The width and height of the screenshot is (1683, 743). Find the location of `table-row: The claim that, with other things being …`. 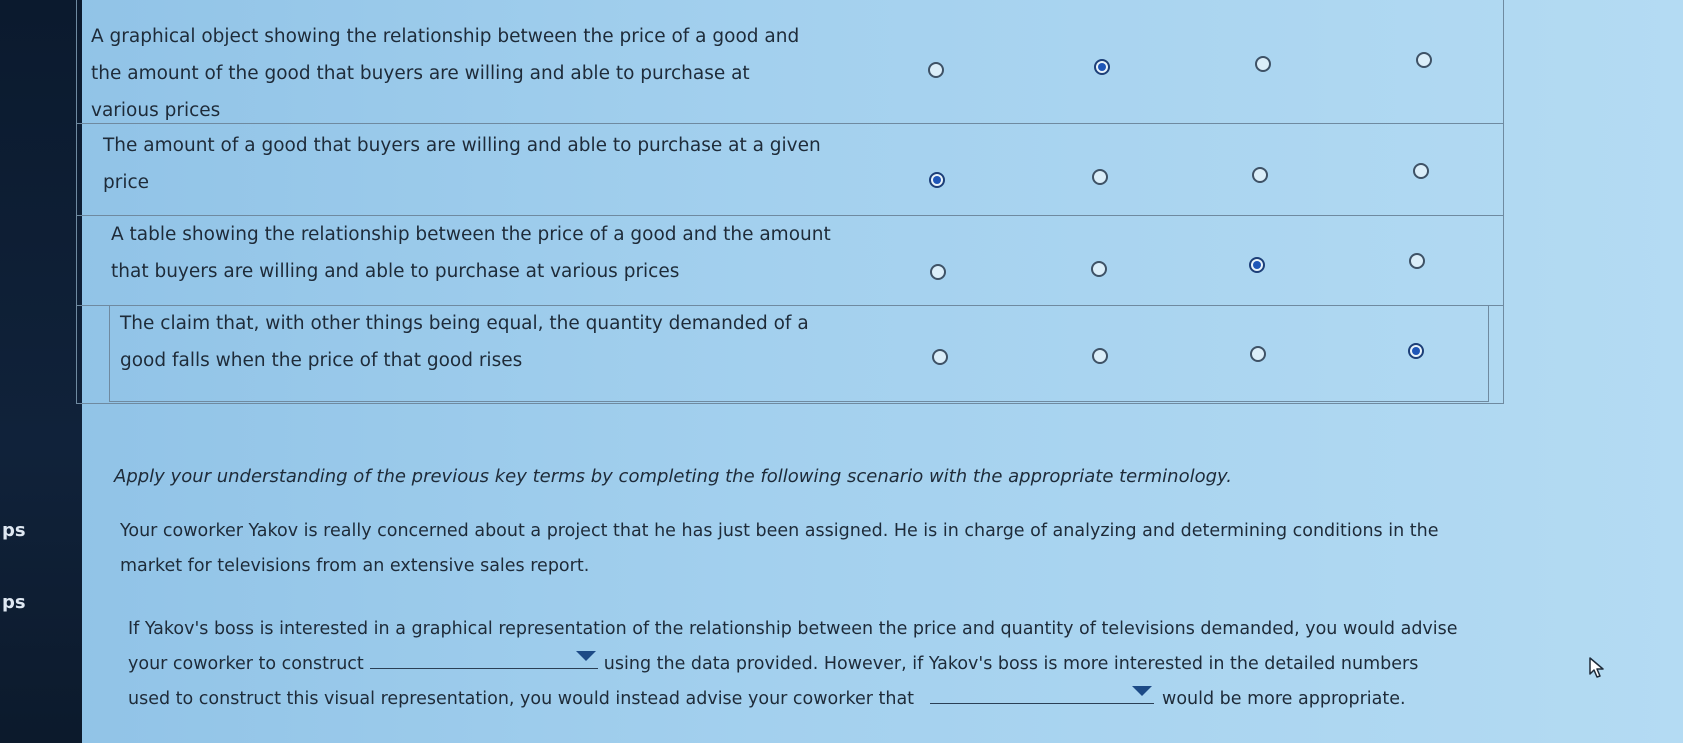

table-row: The claim that, with other things being … is located at coordinates (799, 353).